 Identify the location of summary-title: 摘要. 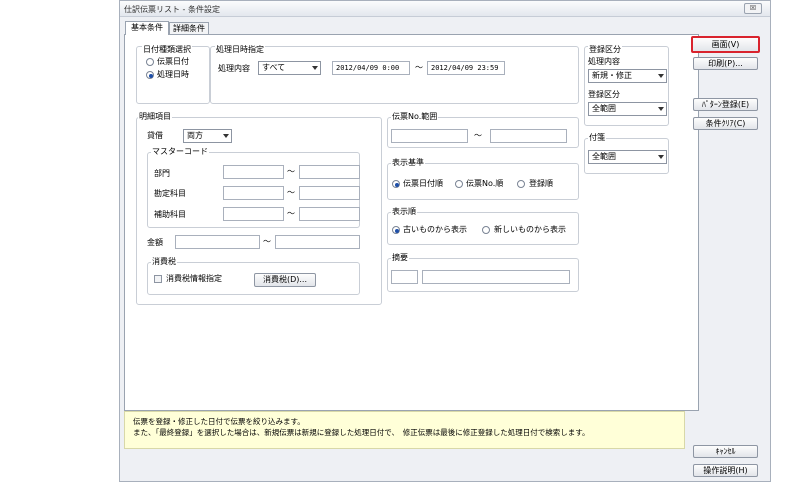
(400, 258).